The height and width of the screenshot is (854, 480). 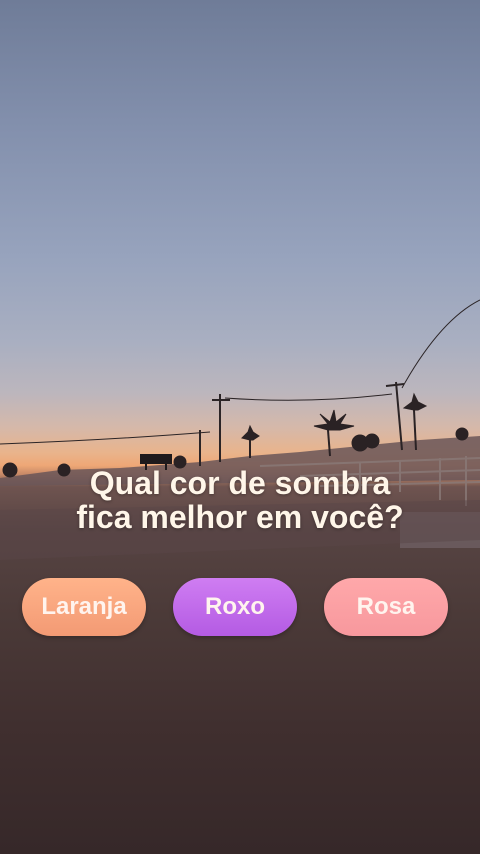 What do you see at coordinates (386, 607) in the screenshot?
I see `option-rosa-button: Rosa` at bounding box center [386, 607].